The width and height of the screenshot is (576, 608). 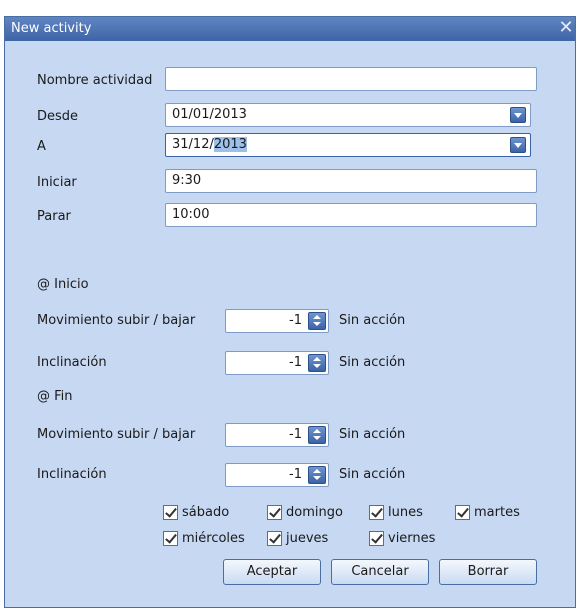 I want to click on inicio-inclinacion-spinner: -1, so click(x=277, y=363).